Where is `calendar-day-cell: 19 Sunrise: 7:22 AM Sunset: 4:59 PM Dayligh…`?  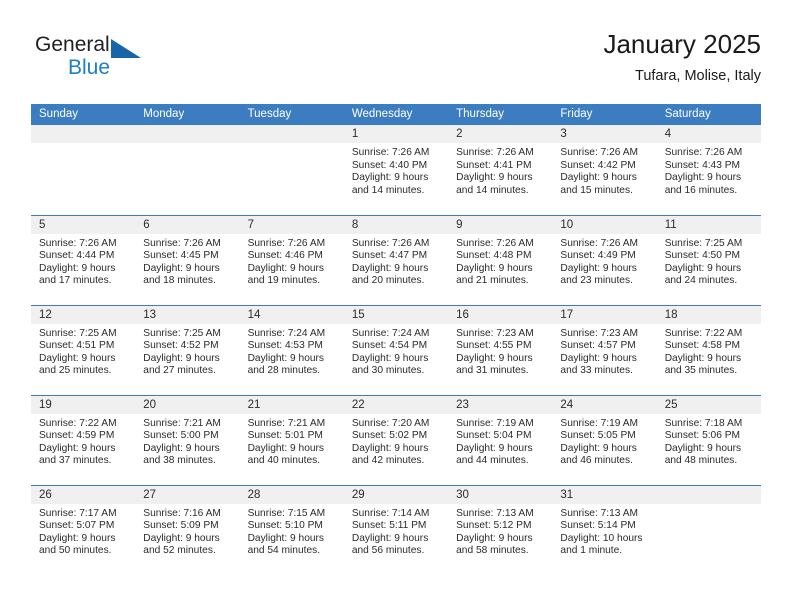
calendar-day-cell: 19 Sunrise: 7:22 AM Sunset: 4:59 PM Dayligh… is located at coordinates (83, 439).